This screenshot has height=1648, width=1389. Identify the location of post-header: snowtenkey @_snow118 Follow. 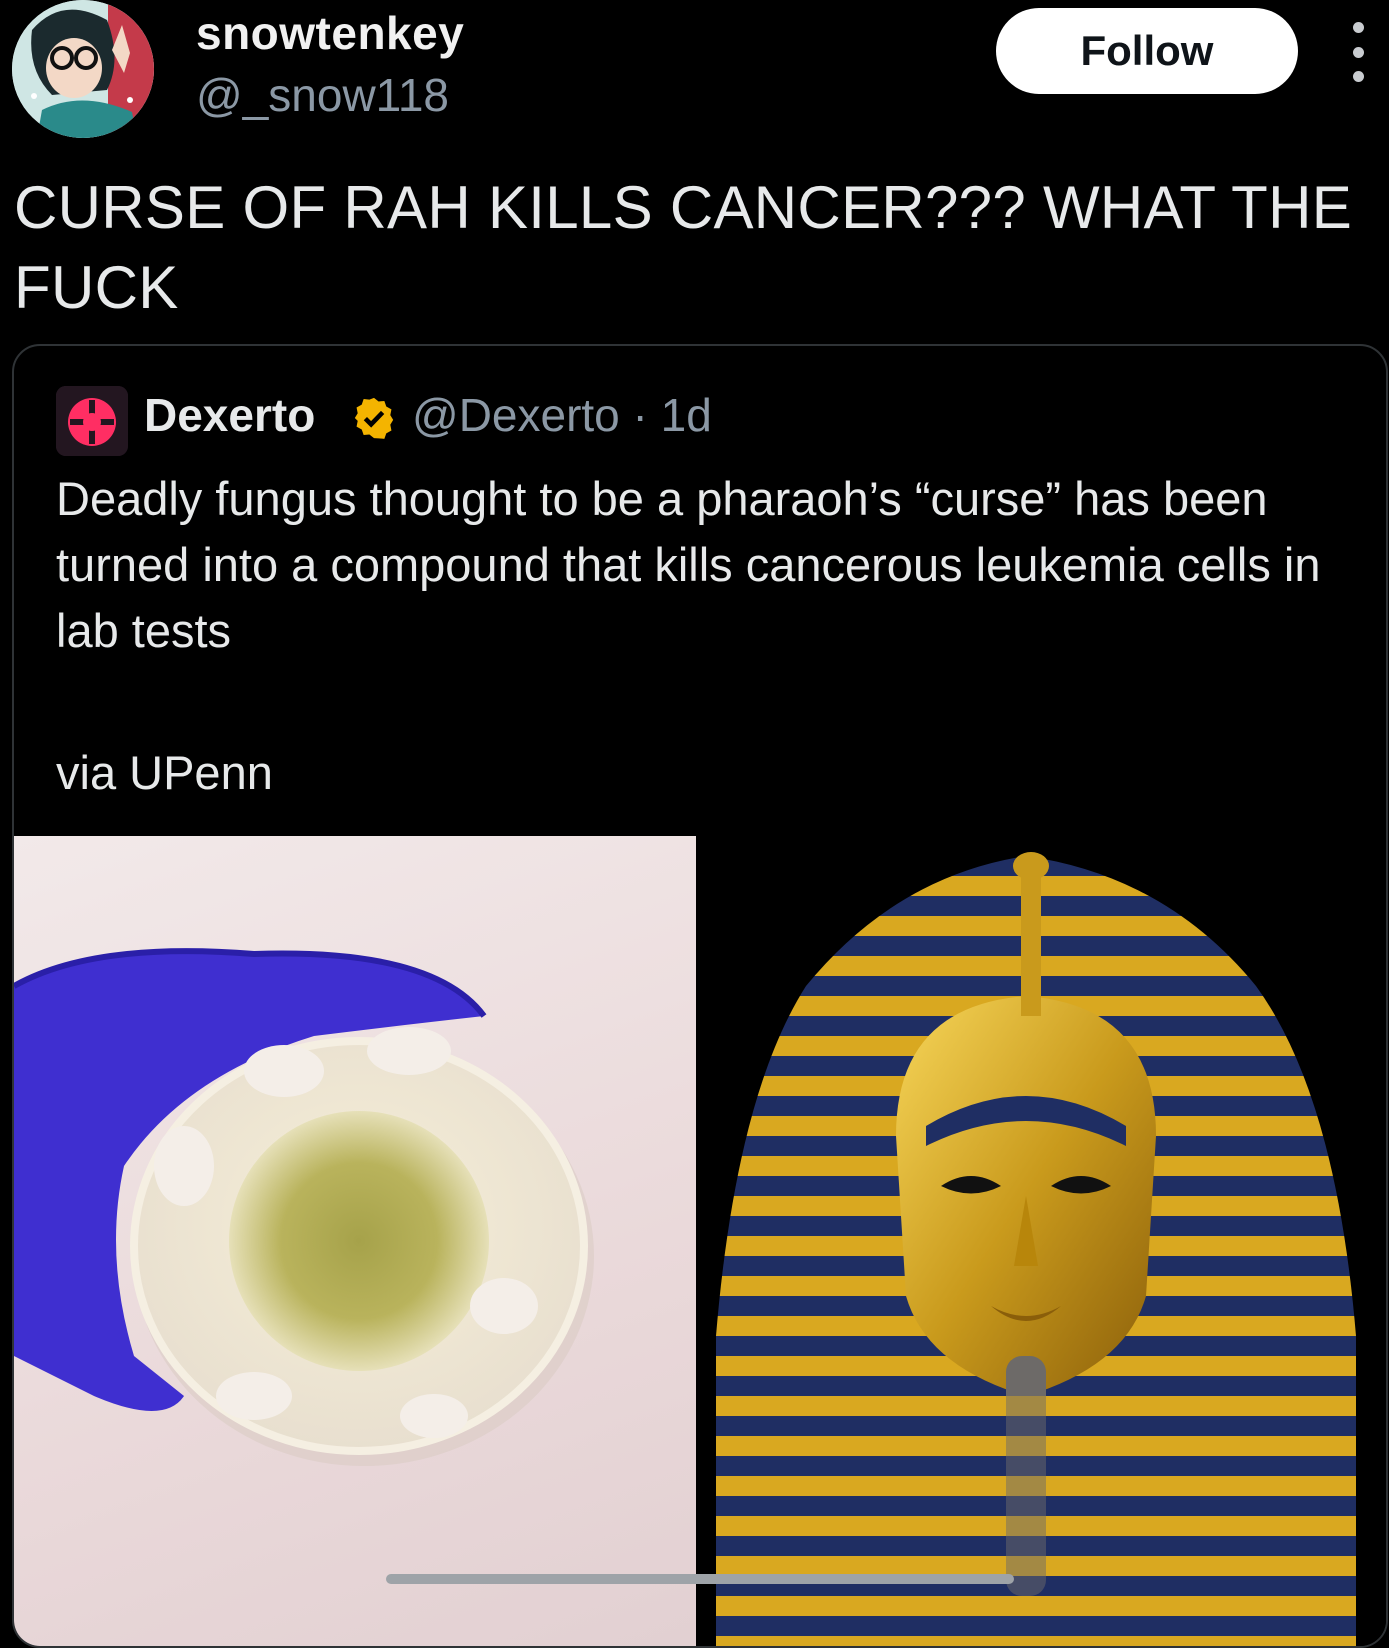
(694, 75).